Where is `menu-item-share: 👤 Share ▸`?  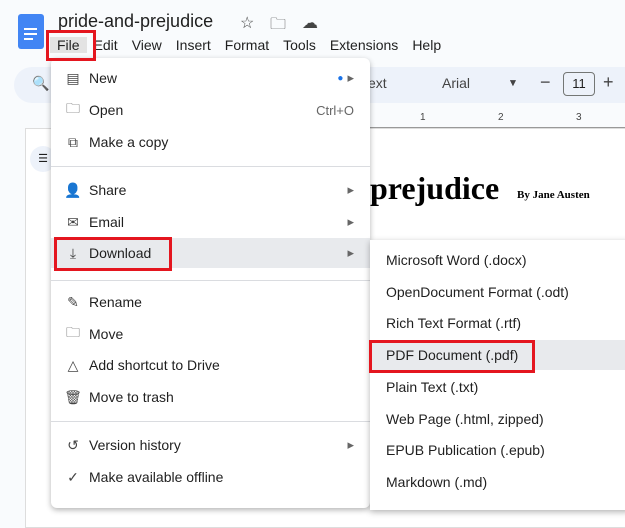
menu-item-share: 👤 Share ▸ is located at coordinates (210, 190).